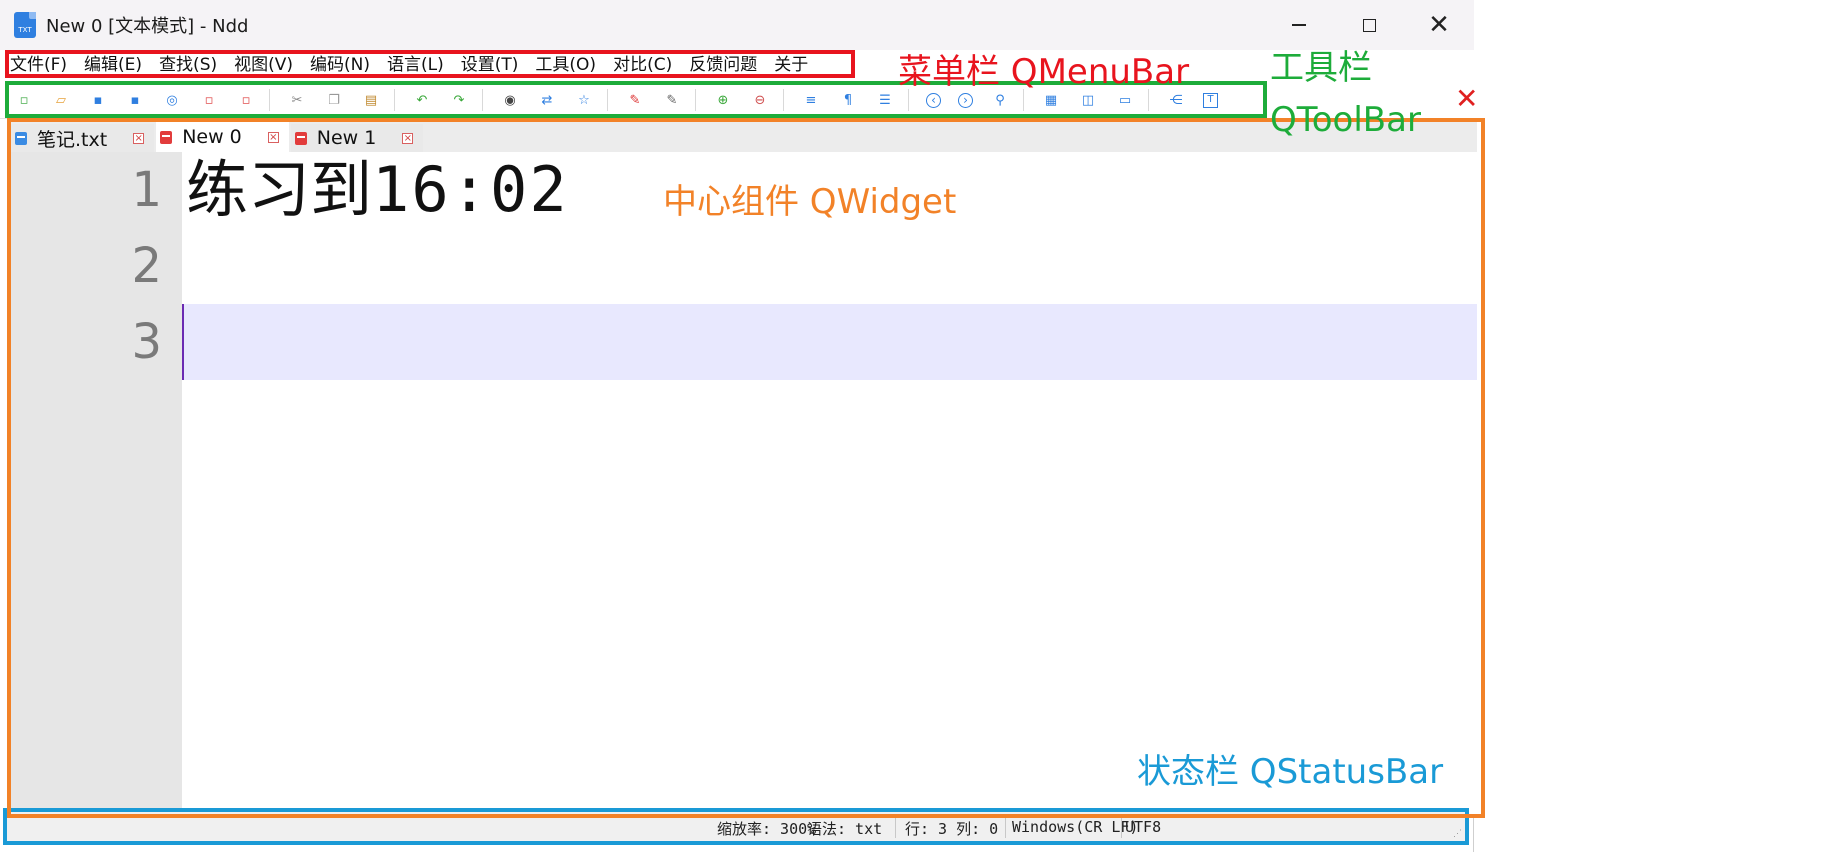 The height and width of the screenshot is (852, 1838). Describe the element at coordinates (845, 829) in the screenshot. I see `status-syntax: 语法: txt` at that location.